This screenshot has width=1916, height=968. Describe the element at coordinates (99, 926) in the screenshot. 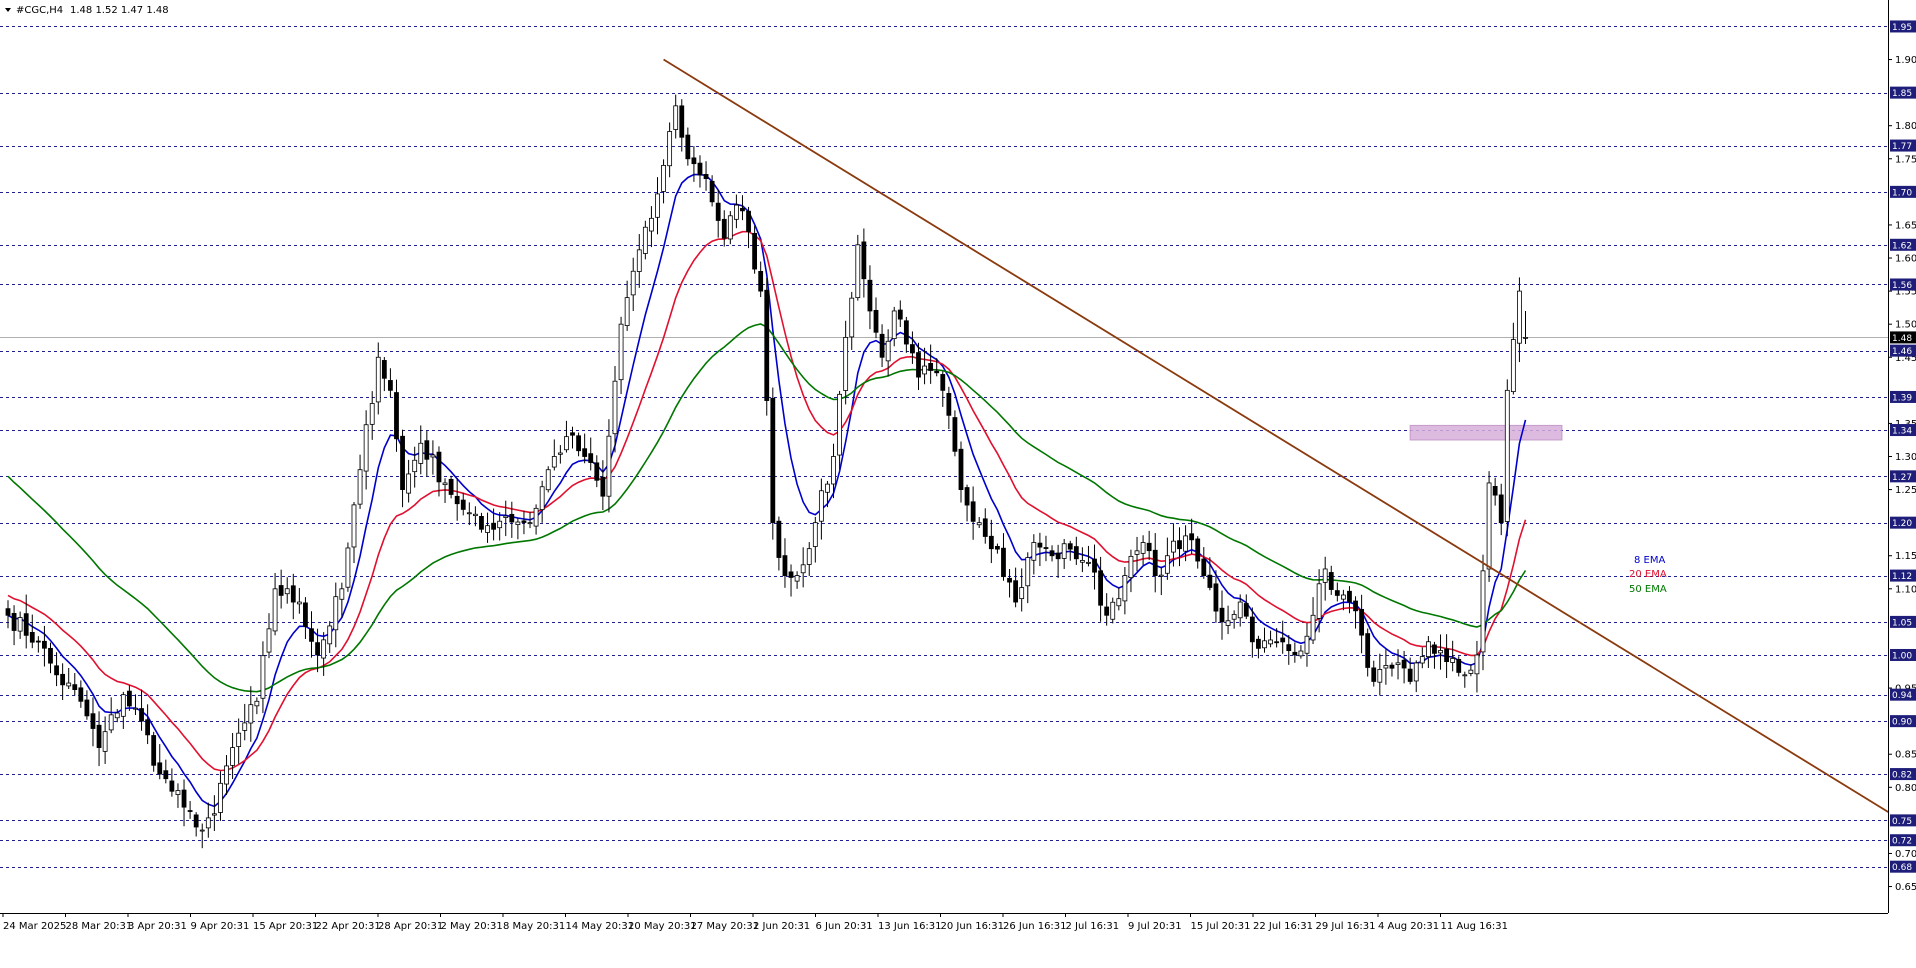

I see `time-tick-label: 28 Mar 20:31` at that location.